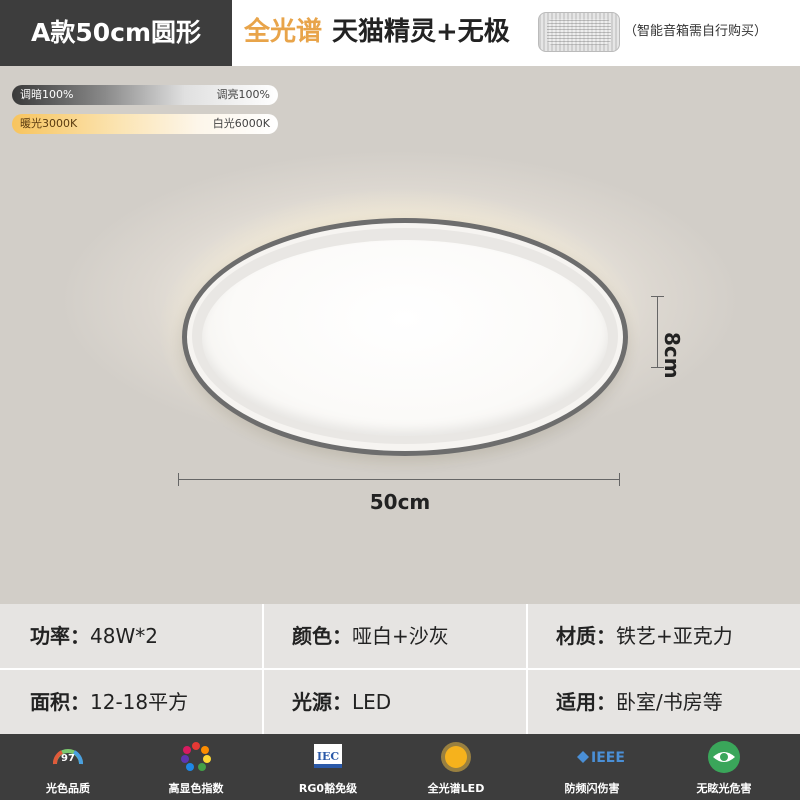  What do you see at coordinates (116, 33) in the screenshot?
I see `model-tag: A款50cm圆形` at bounding box center [116, 33].